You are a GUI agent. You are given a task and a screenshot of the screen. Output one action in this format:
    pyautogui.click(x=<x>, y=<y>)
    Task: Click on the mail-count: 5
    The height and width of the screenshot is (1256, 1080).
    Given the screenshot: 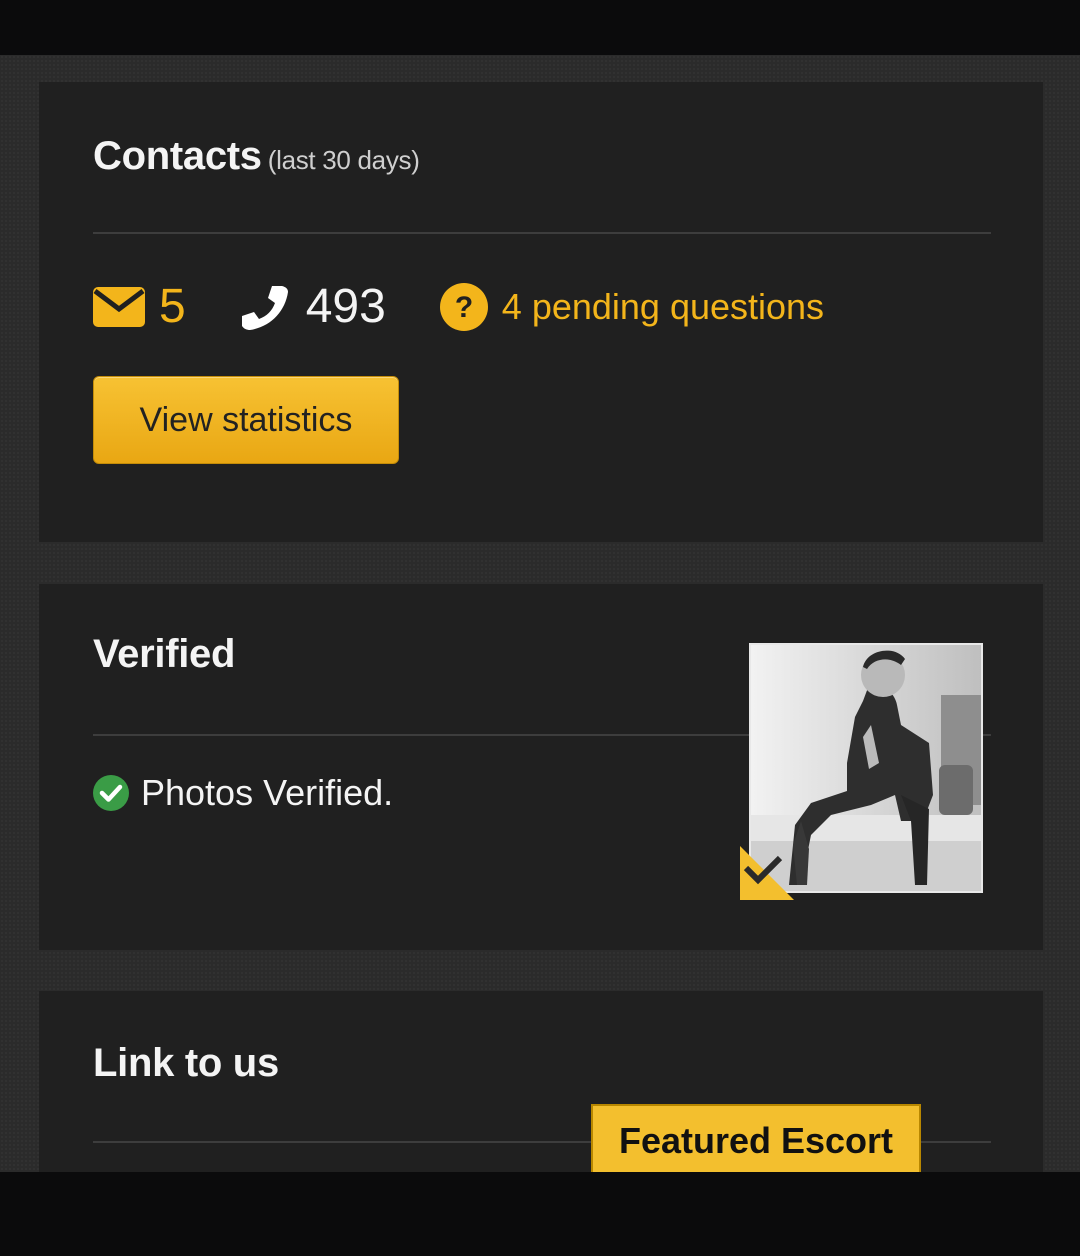 What is the action you would take?
    pyautogui.click(x=172, y=306)
    